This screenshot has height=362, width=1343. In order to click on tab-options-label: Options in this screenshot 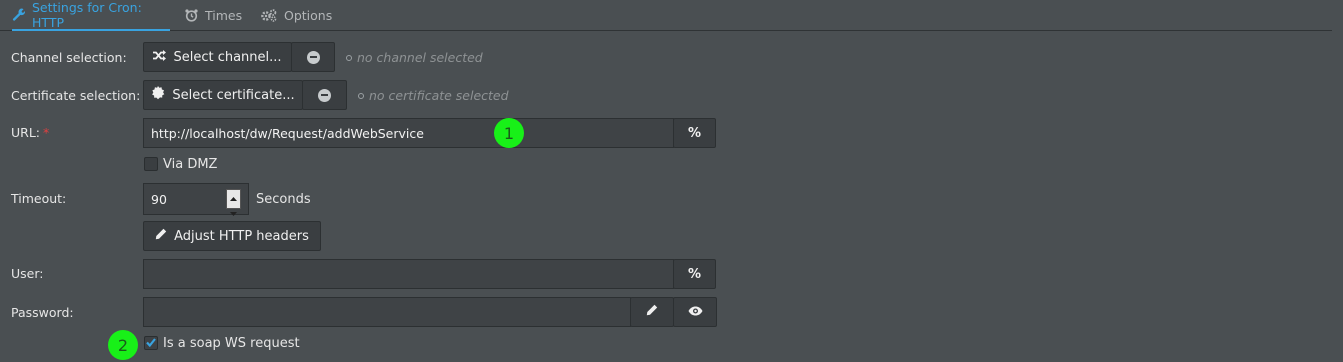, I will do `click(308, 15)`.